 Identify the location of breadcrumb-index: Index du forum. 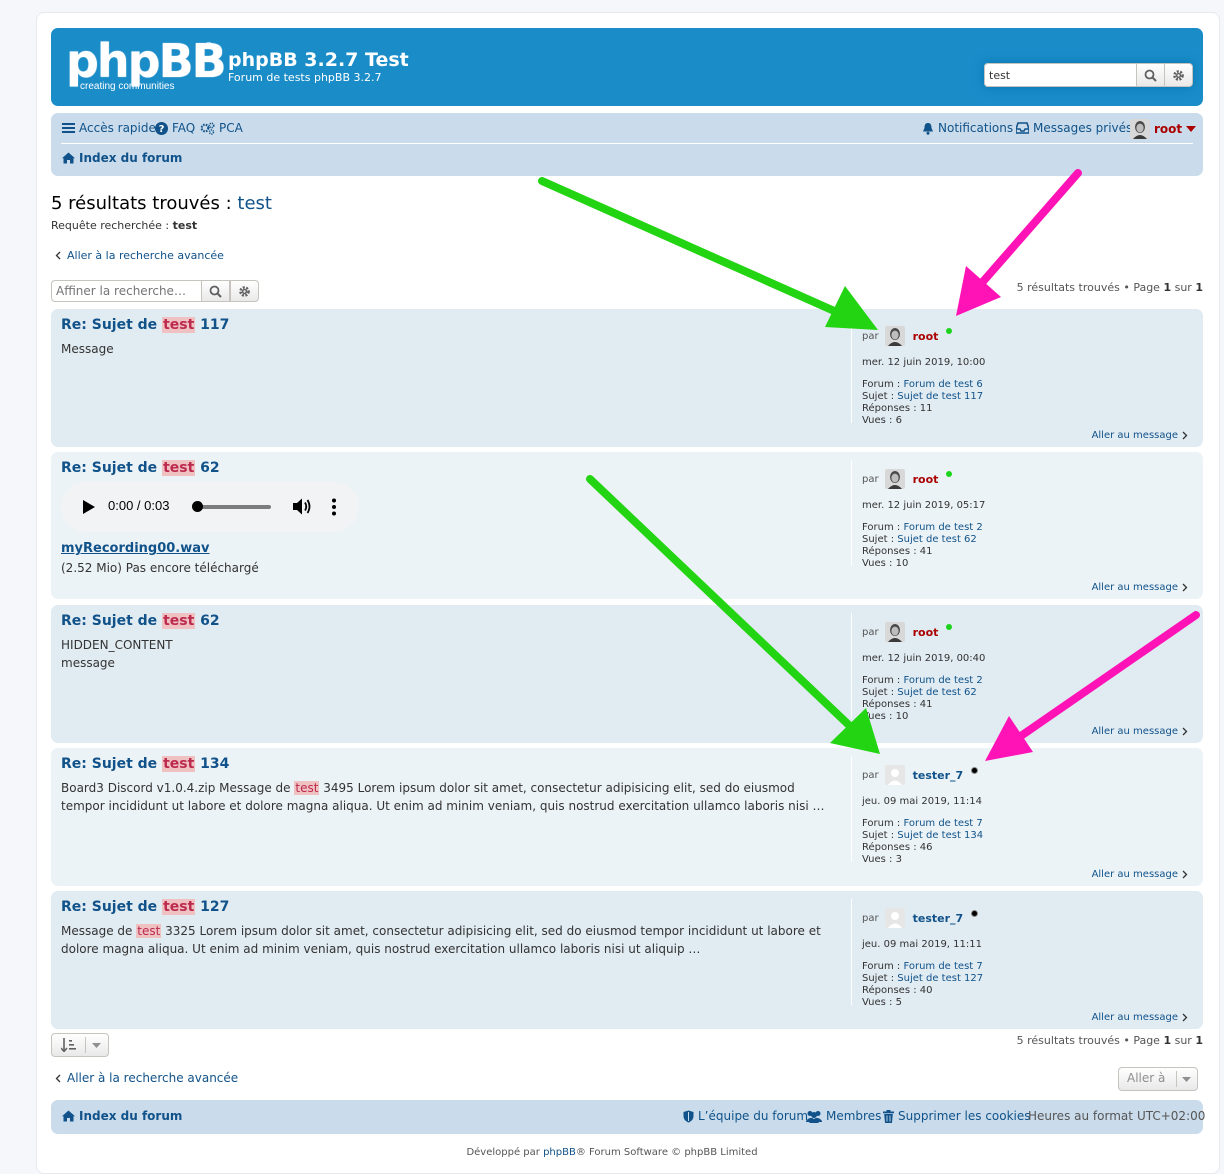
(122, 158).